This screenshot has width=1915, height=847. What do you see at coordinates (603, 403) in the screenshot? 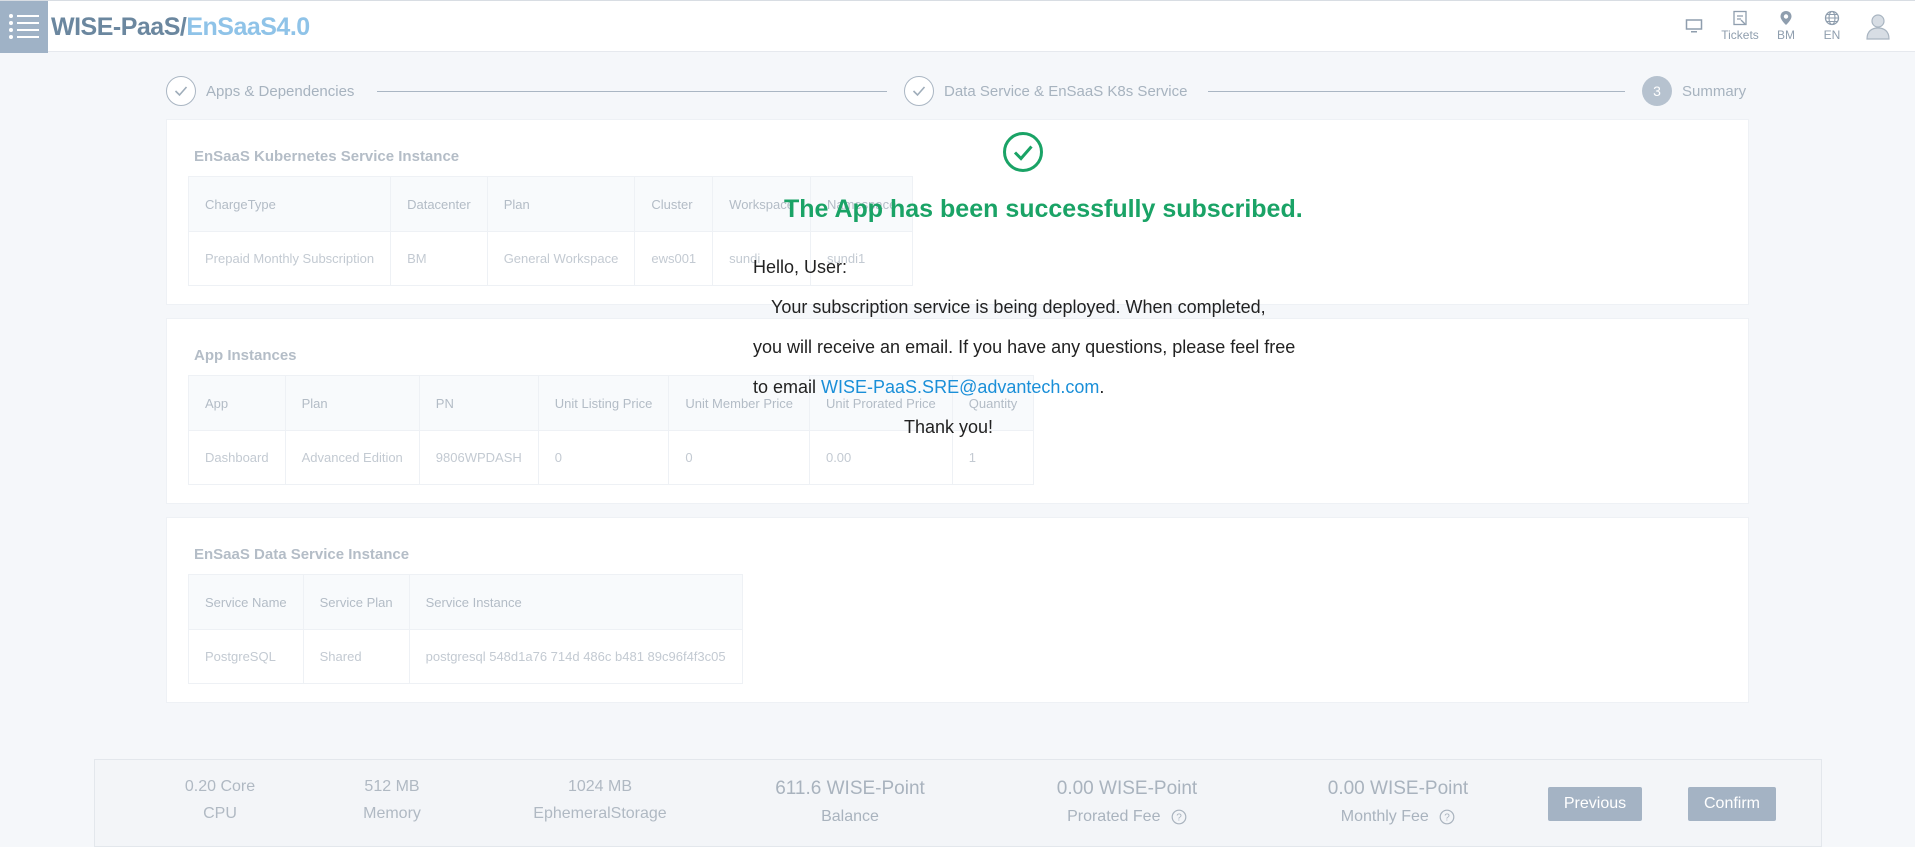
I see `table-header: Unit Listing Price` at bounding box center [603, 403].